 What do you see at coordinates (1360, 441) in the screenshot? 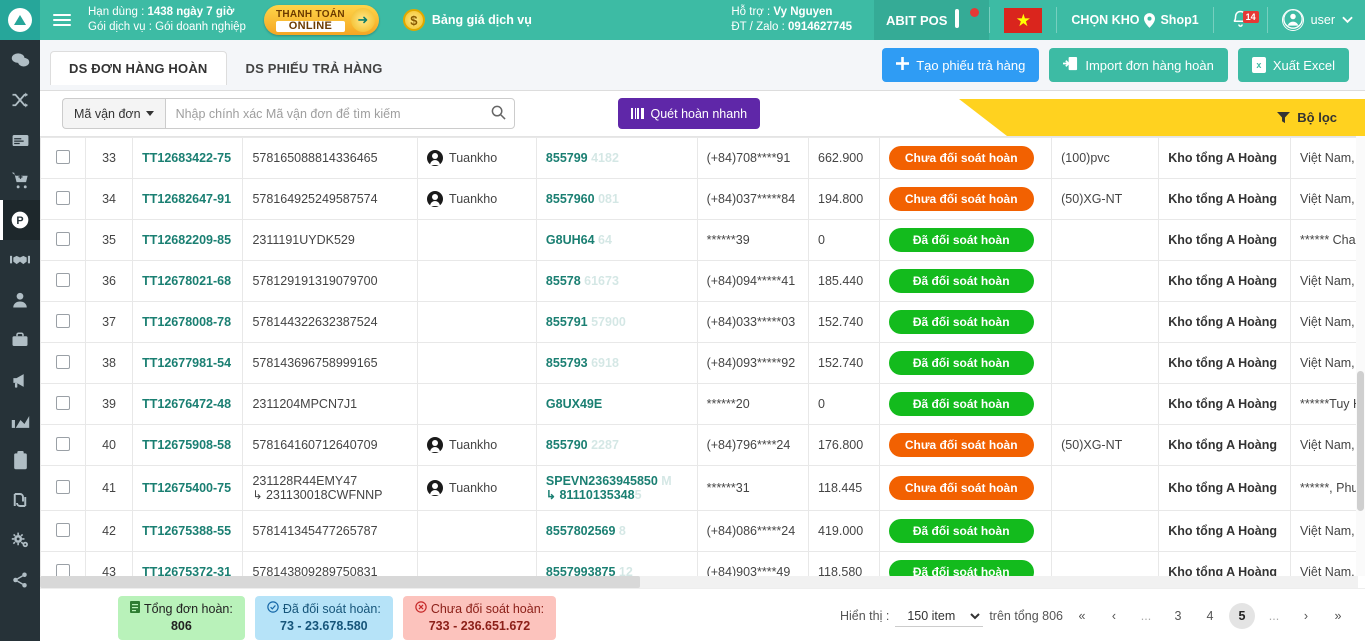
I see `table-vertical-scrollbar-thumb` at bounding box center [1360, 441].